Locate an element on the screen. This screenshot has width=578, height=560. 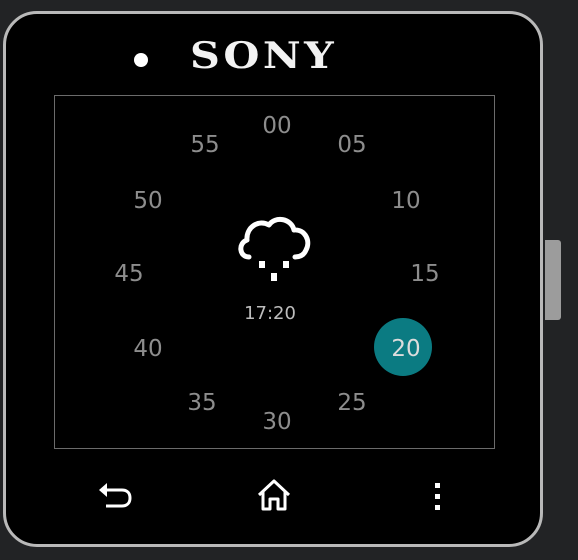
side-power-button is located at coordinates (553, 280).